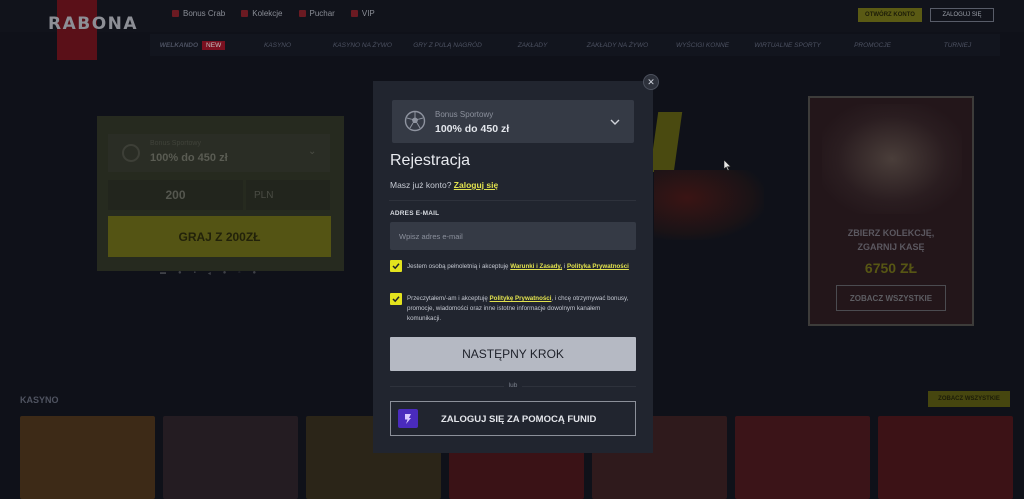 The image size is (1024, 499). Describe the element at coordinates (617, 45) in the screenshot. I see `nav-item-live-bets: ZAKŁADY NA ŻYWO` at that location.